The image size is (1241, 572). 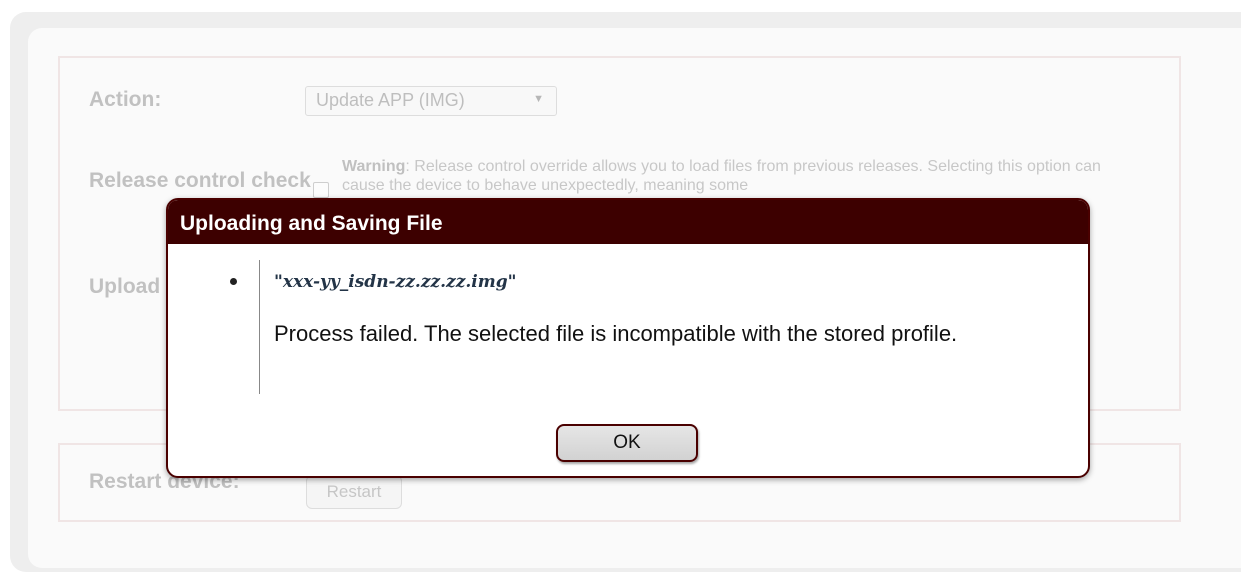 What do you see at coordinates (125, 99) in the screenshot?
I see `action-label: Action:` at bounding box center [125, 99].